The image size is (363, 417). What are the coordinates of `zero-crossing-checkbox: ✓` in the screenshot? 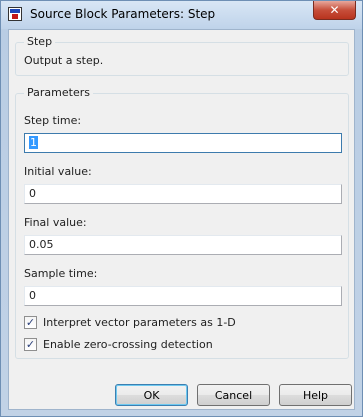 It's located at (30, 344).